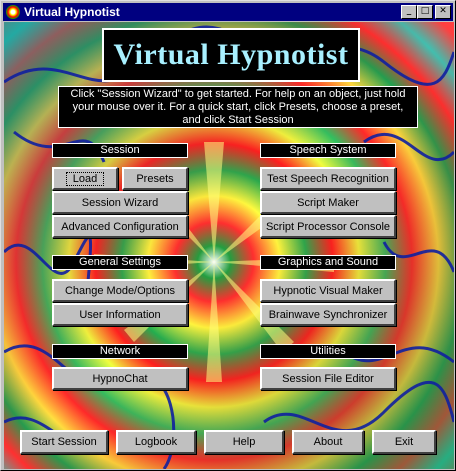  What do you see at coordinates (328, 150) in the screenshot?
I see `section-label-speech-system: Speech System` at bounding box center [328, 150].